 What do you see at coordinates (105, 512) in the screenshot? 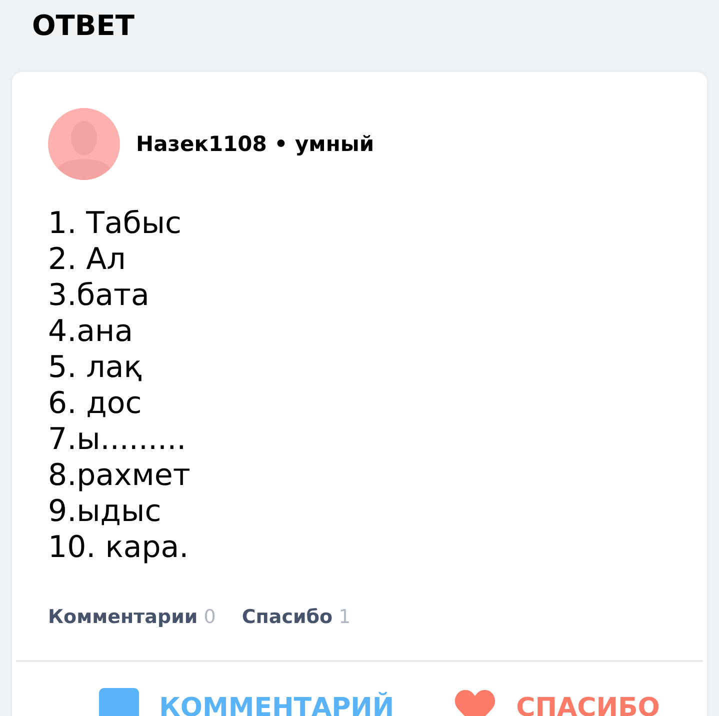
I see `answer-line: 9.ыдыс` at bounding box center [105, 512].